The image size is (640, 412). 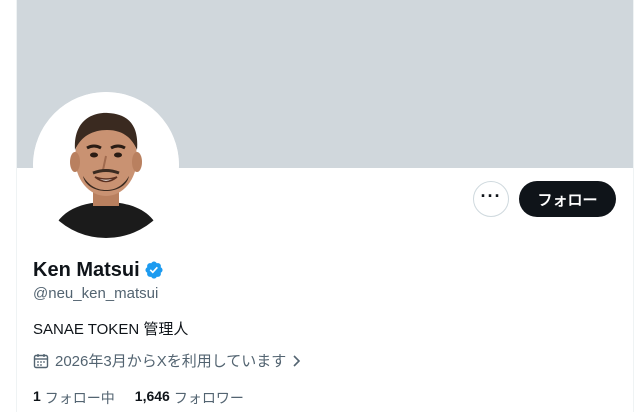 I want to click on following-stat: 1 フォロー中, so click(x=74, y=398).